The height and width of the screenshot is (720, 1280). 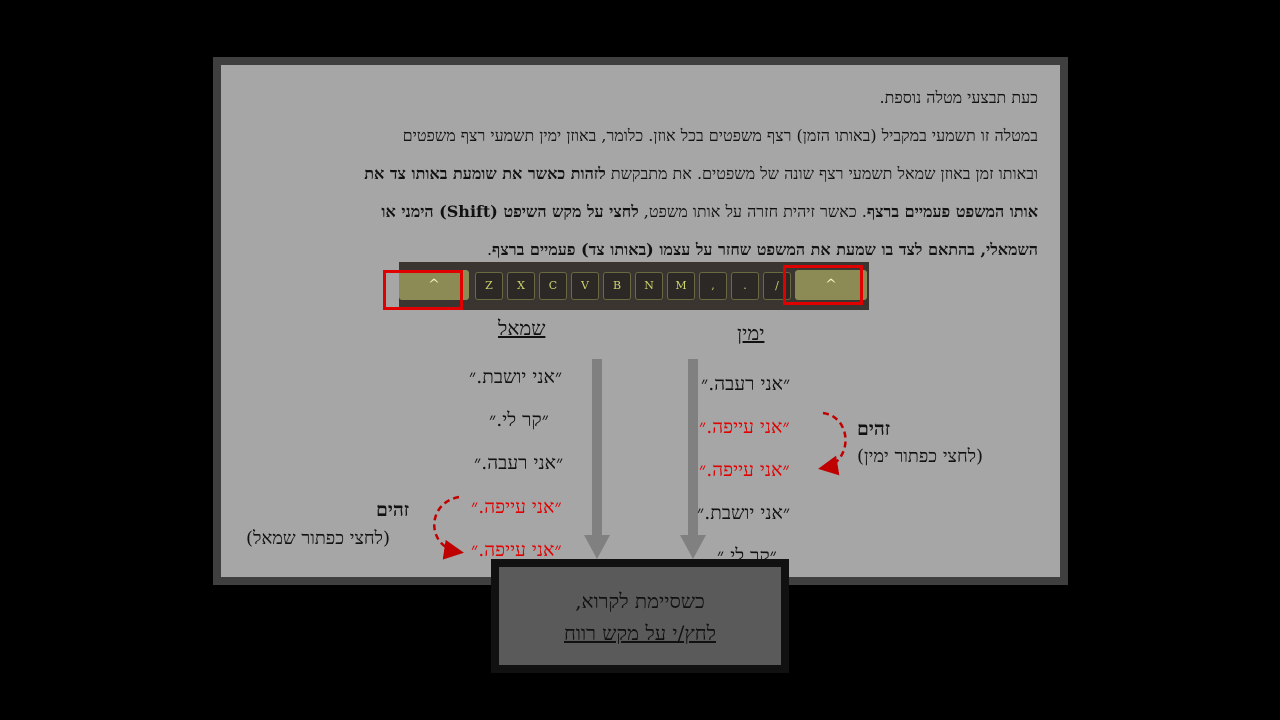 I want to click on continue-prompt: כשסיימת לקרוא, לחץ/י על מקש רווח, so click(x=640, y=616).